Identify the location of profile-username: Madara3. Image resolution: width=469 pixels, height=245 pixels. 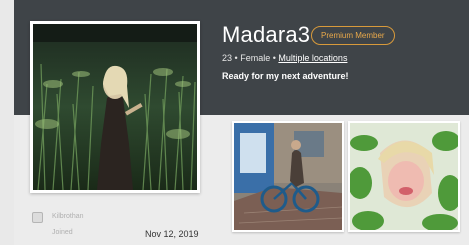
(266, 34).